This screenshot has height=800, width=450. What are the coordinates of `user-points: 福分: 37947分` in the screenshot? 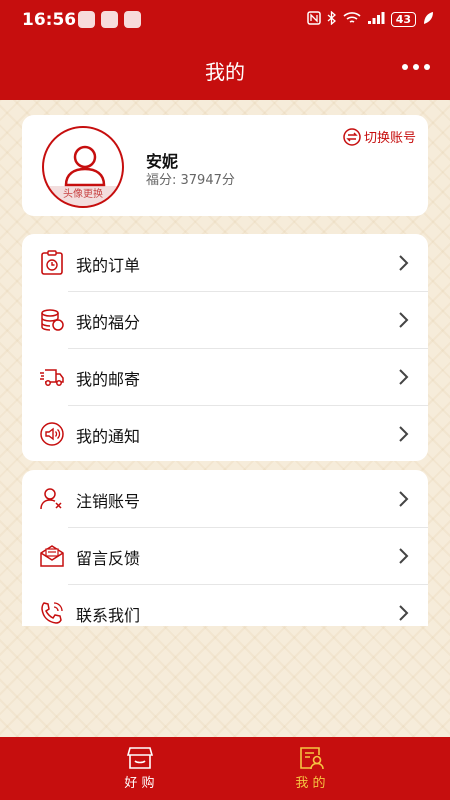 It's located at (190, 178).